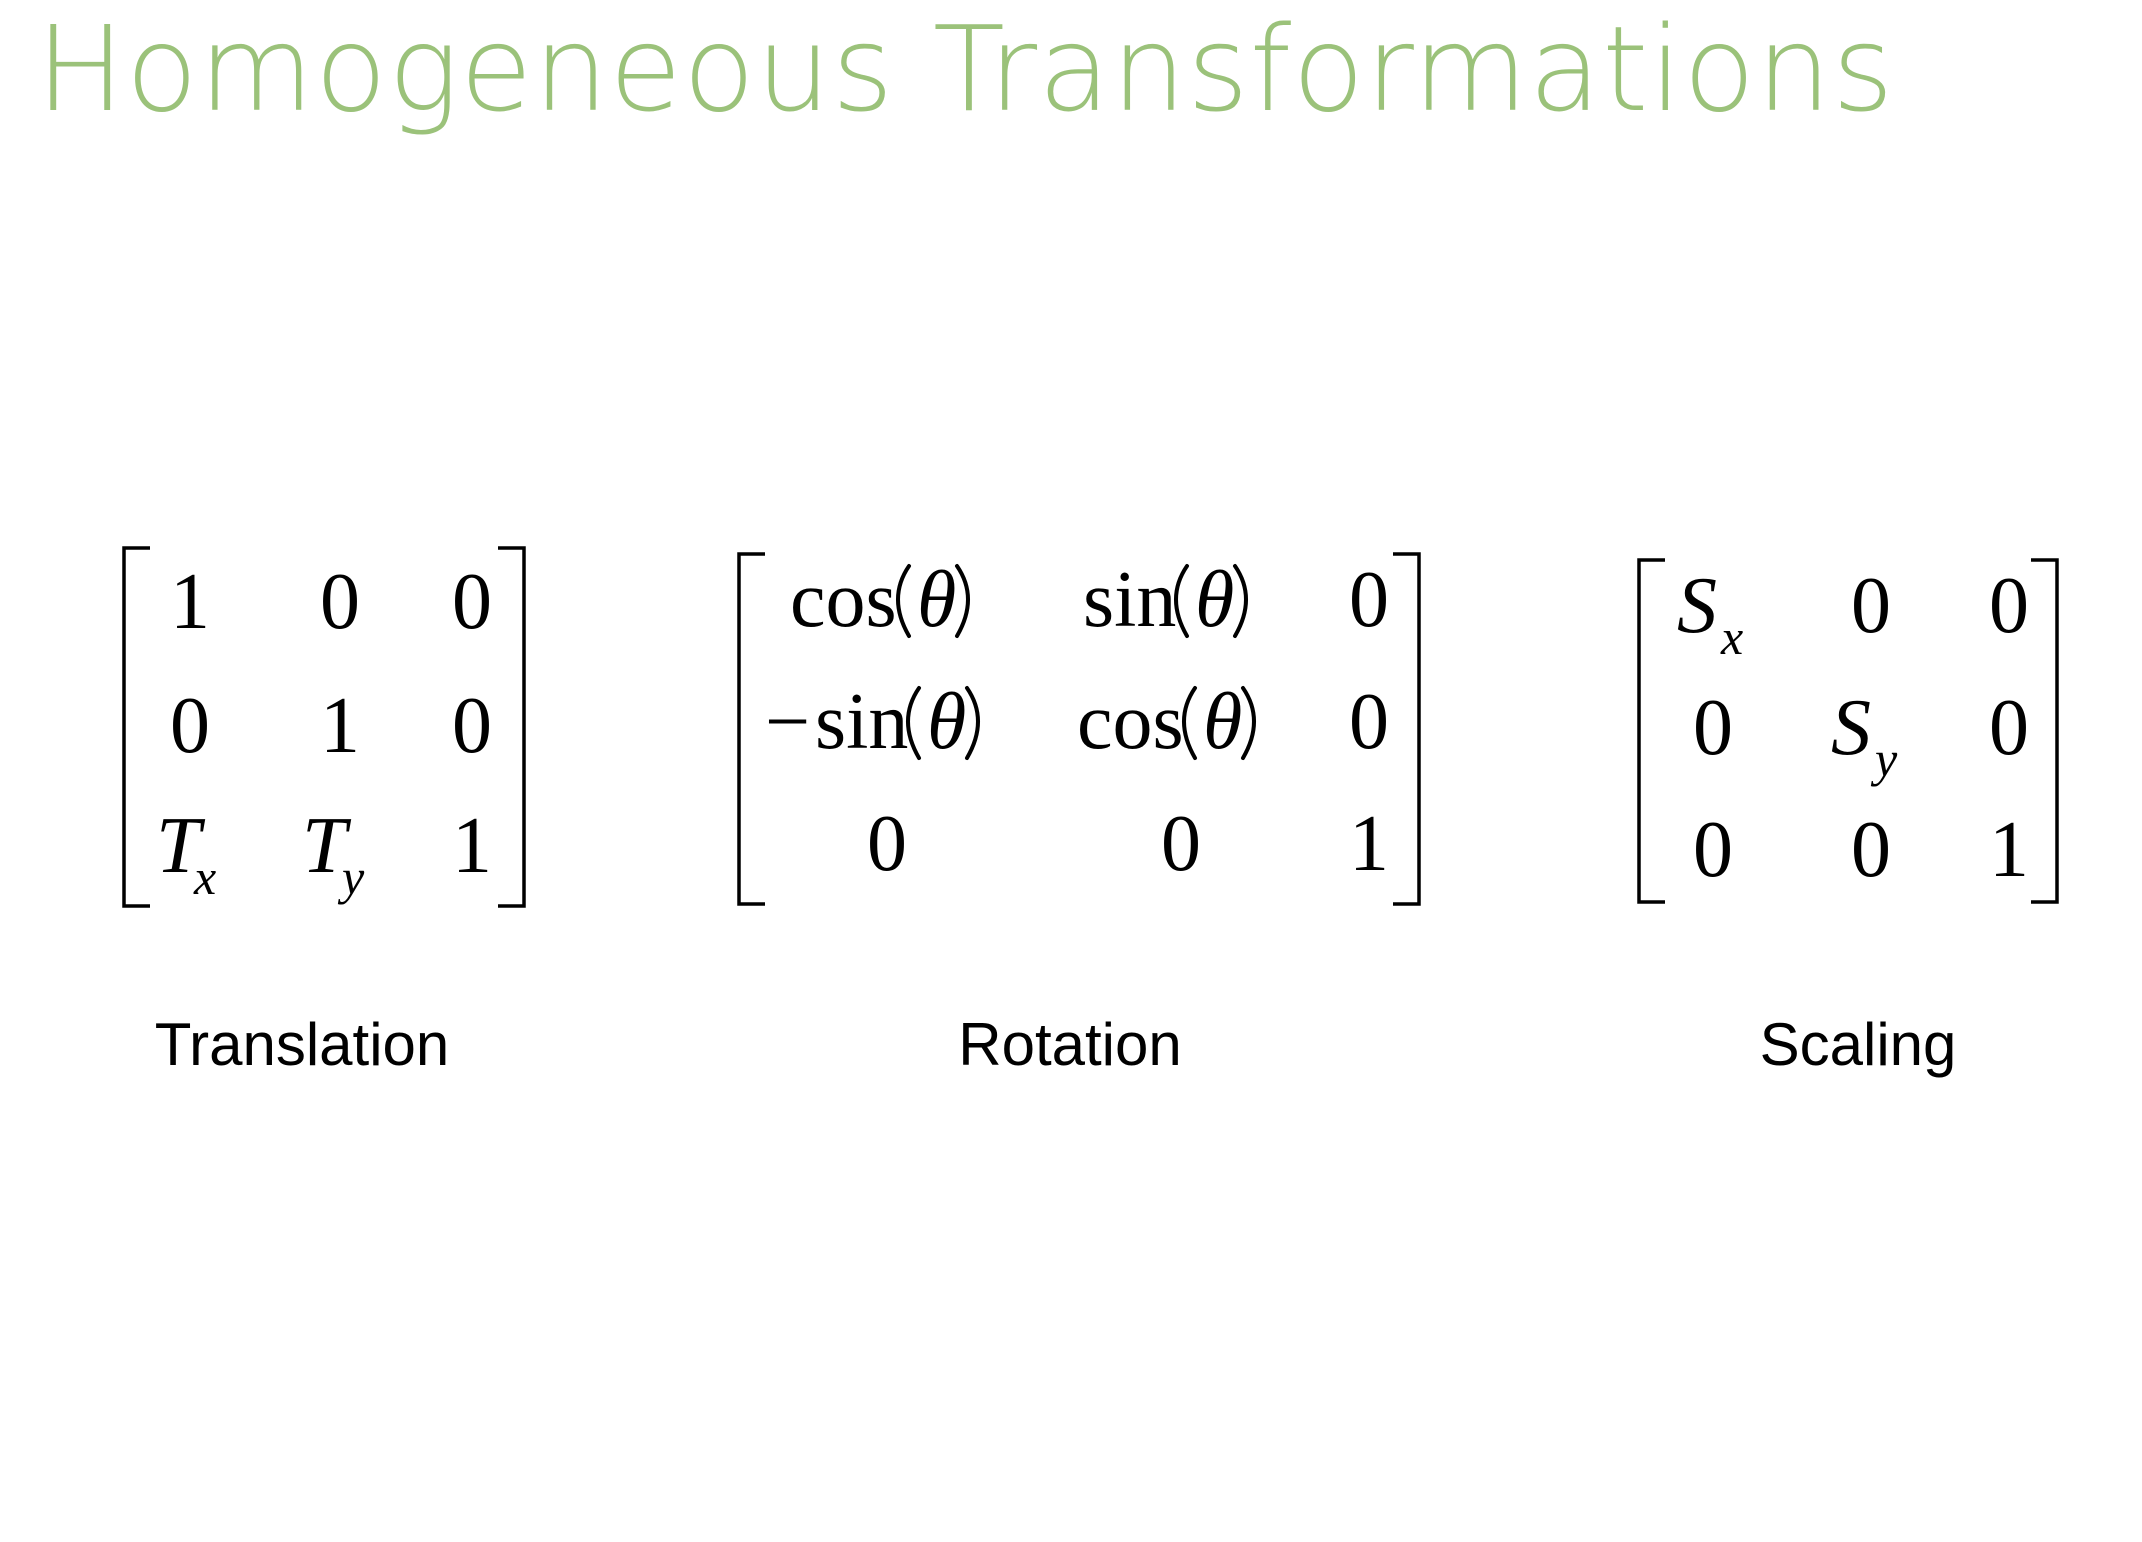  I want to click on scaling-matrix: S x 0 0 0 S y 0 0 0 1, so click(1855, 734).